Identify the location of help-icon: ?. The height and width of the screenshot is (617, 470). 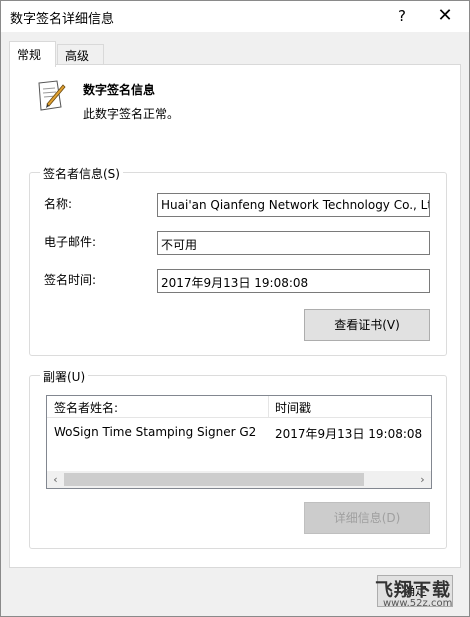
(402, 16).